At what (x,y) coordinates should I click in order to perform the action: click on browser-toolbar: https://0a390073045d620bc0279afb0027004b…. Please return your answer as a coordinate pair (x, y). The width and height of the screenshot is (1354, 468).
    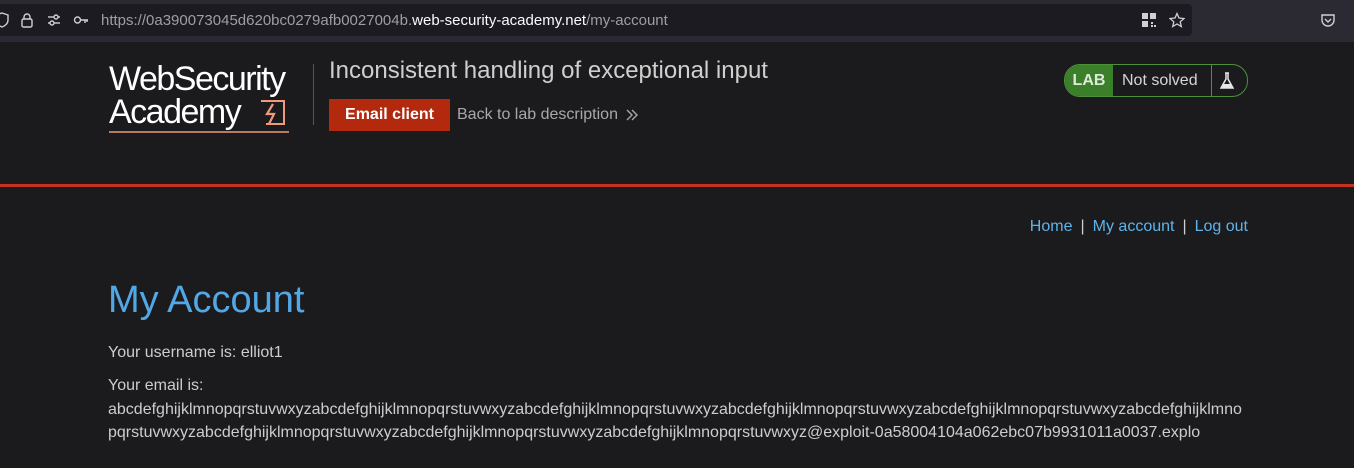
    Looking at the image, I should click on (677, 21).